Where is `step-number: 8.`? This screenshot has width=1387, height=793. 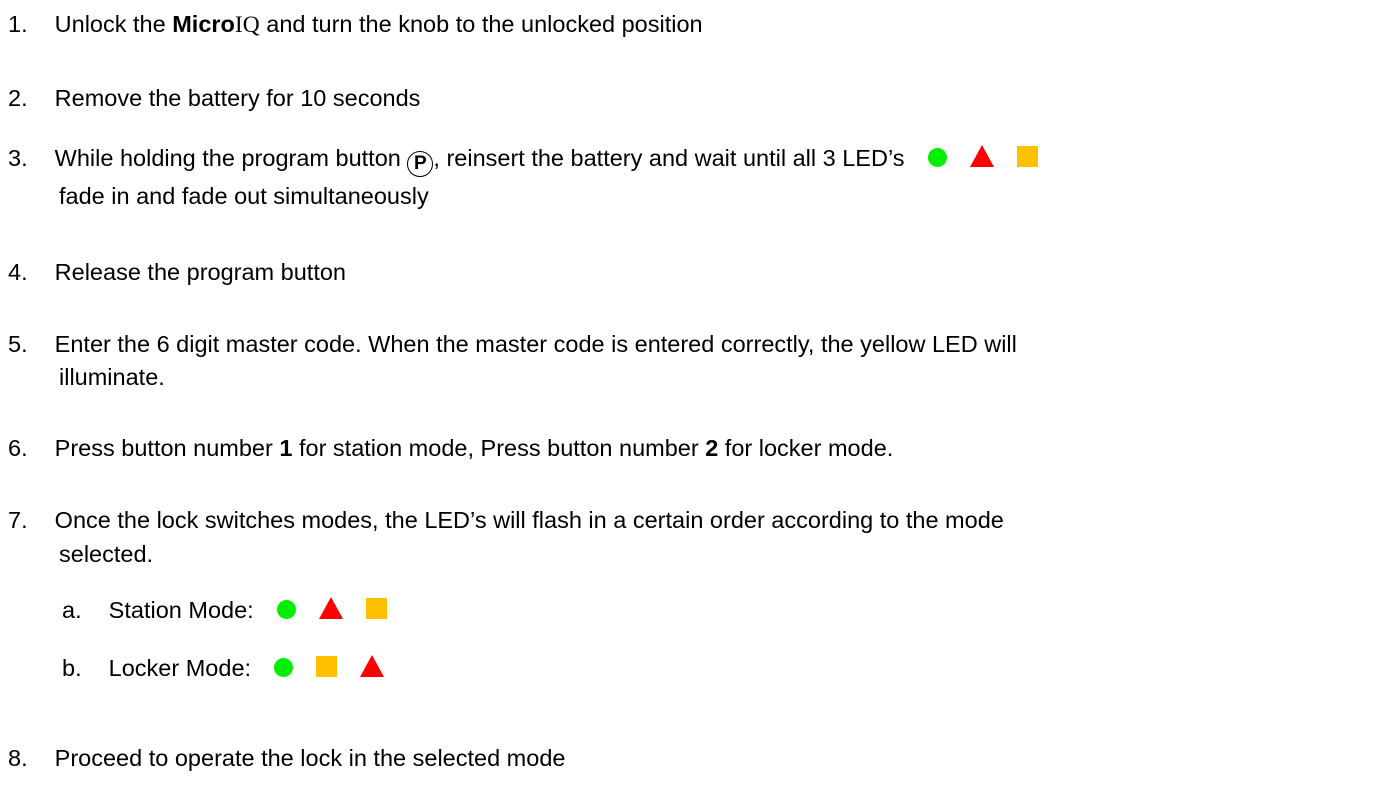 step-number: 8. is located at coordinates (18, 758).